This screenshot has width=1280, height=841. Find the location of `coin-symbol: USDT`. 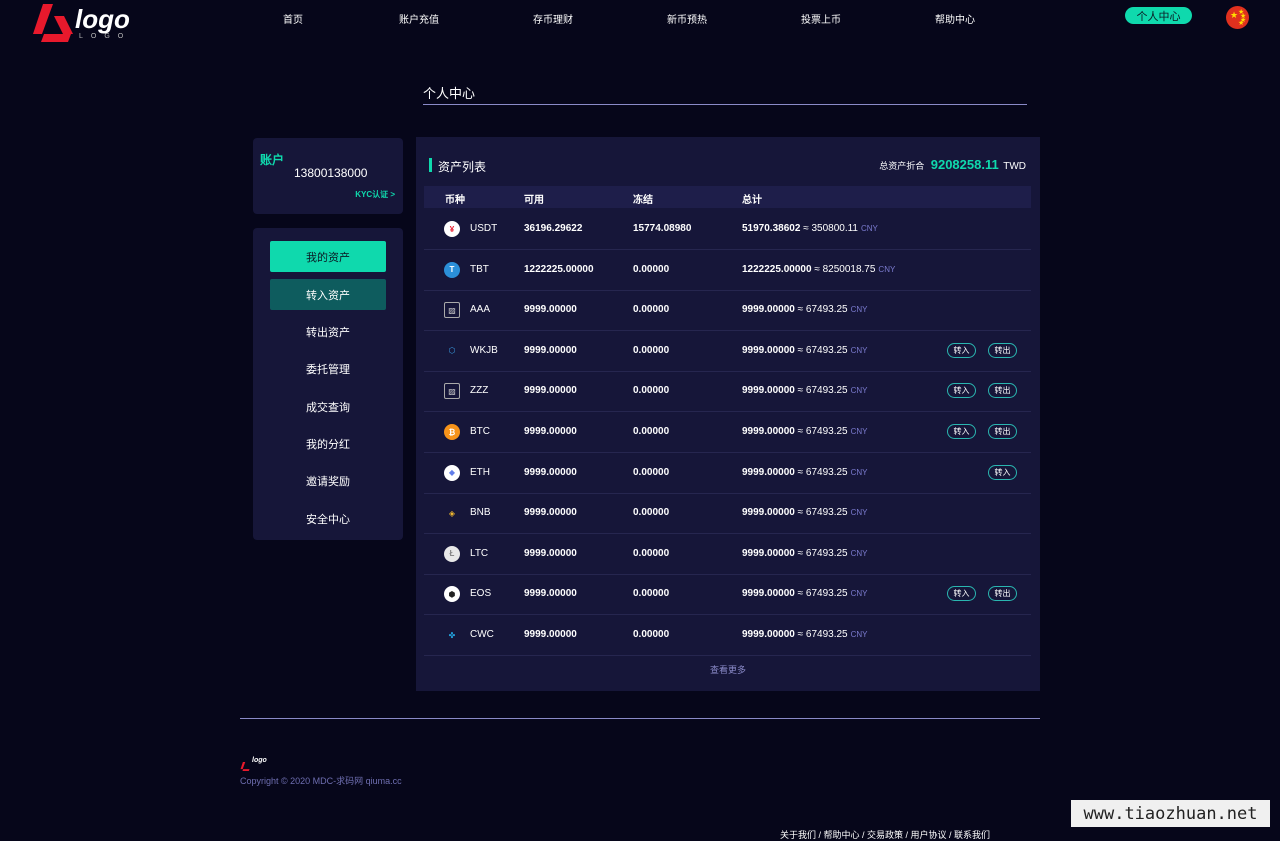

coin-symbol: USDT is located at coordinates (484, 228).